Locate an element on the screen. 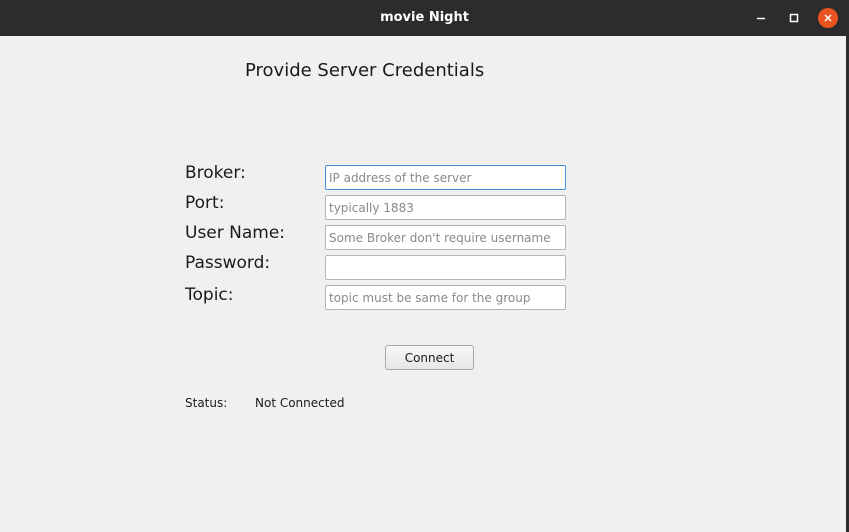 The width and height of the screenshot is (849, 532). broker-label: Broker: is located at coordinates (215, 173).